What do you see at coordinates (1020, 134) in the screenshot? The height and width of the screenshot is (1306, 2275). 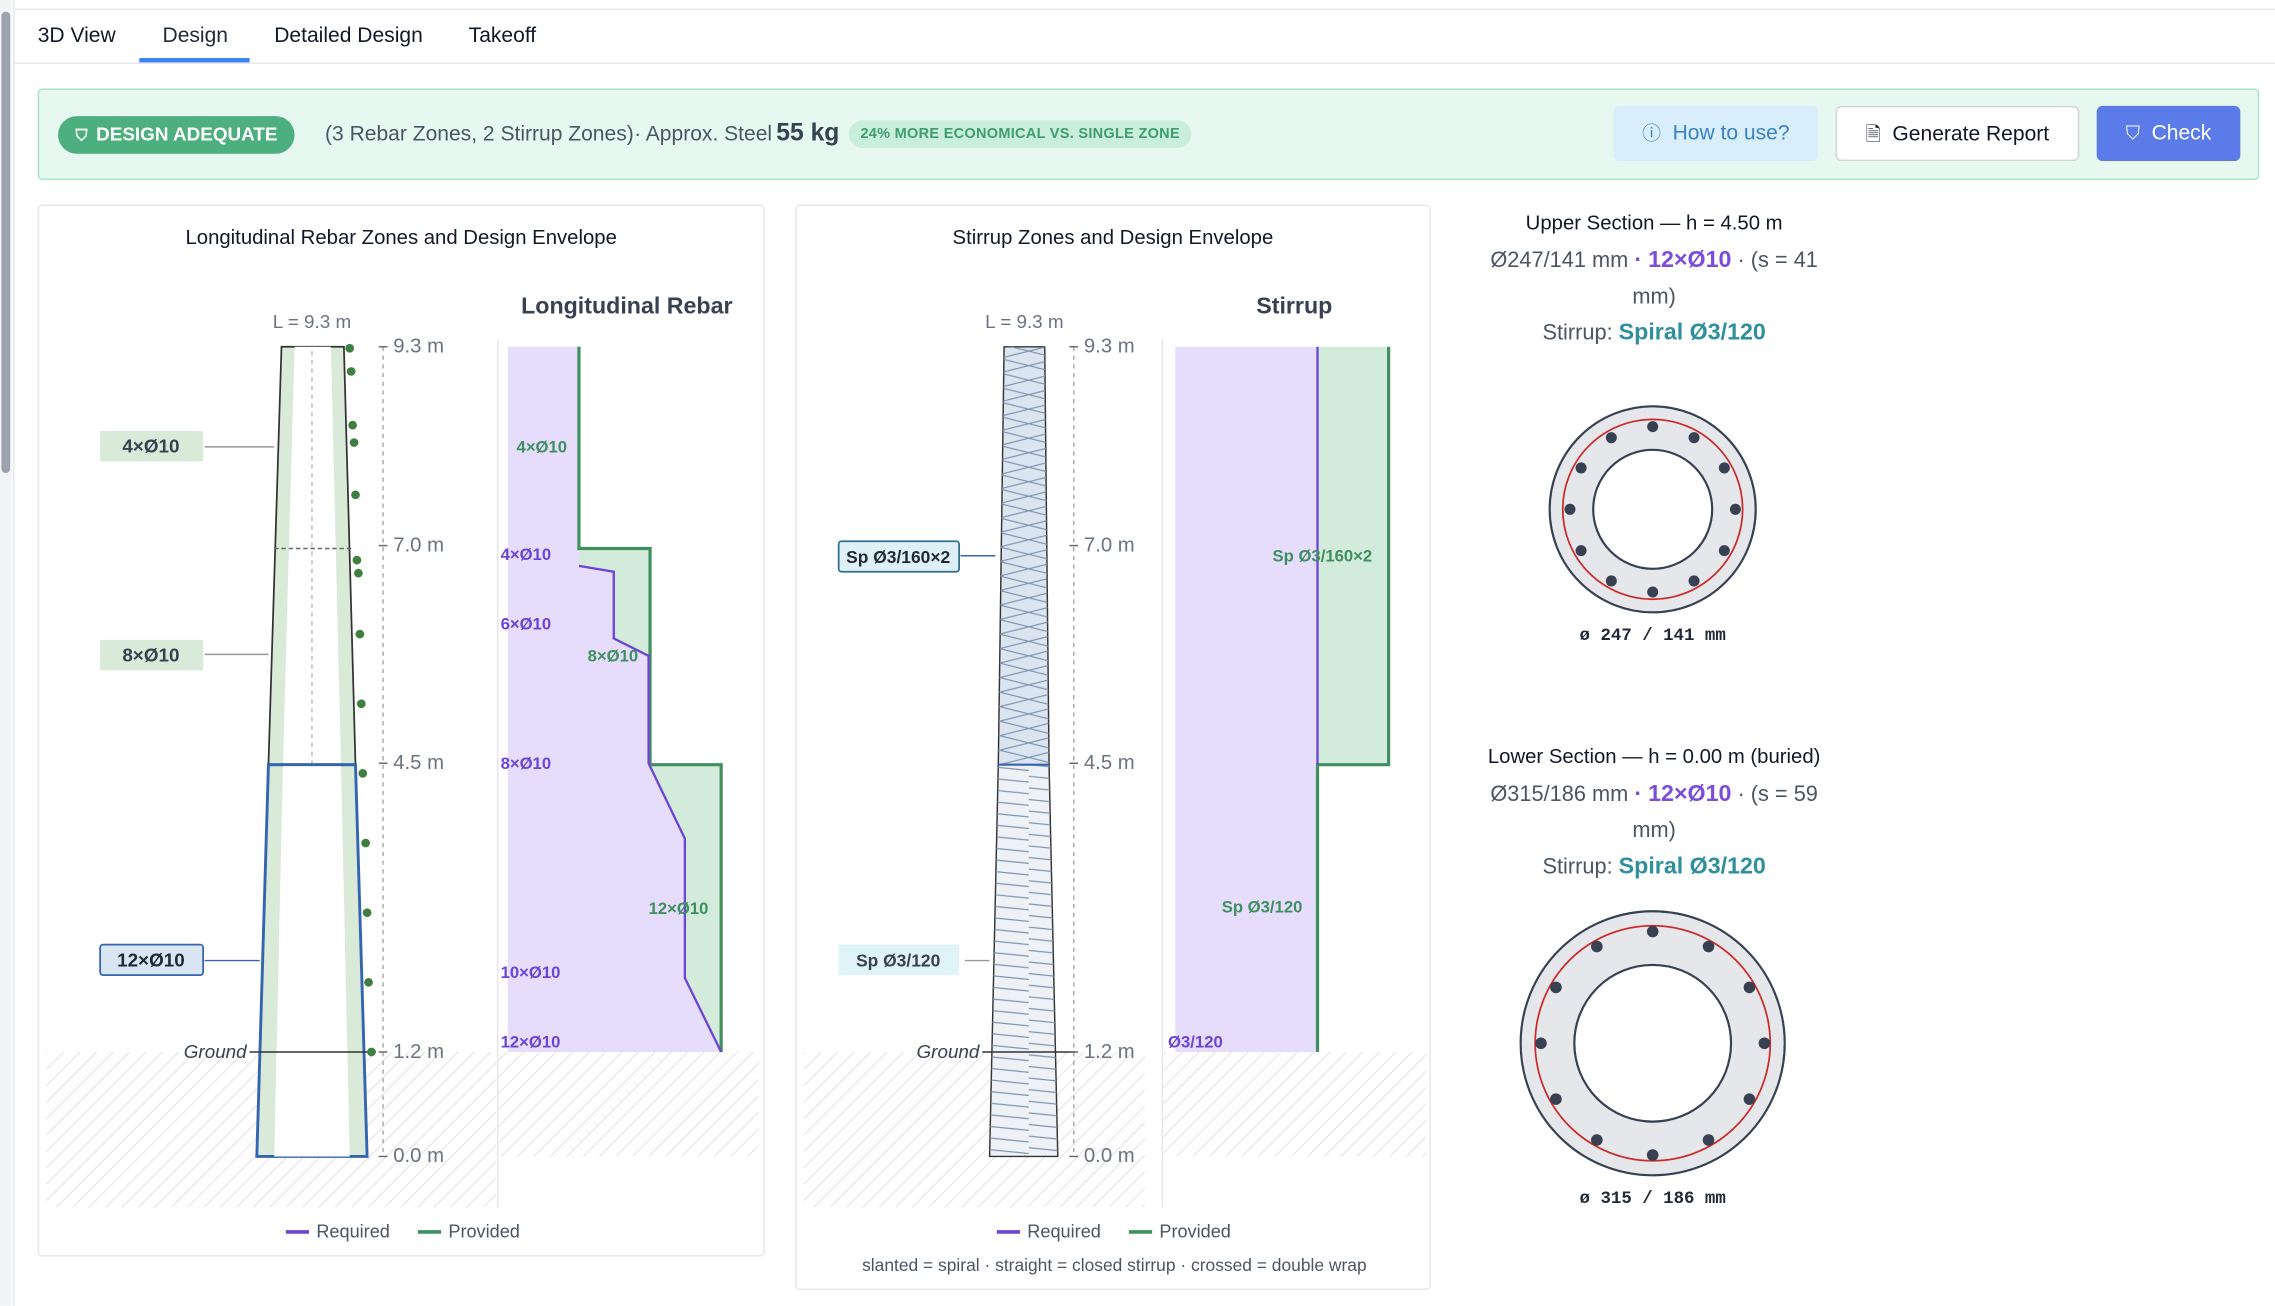 I see `economy-badge: 24% MORE ECONOMICAL VS. SINGLE ZONE` at bounding box center [1020, 134].